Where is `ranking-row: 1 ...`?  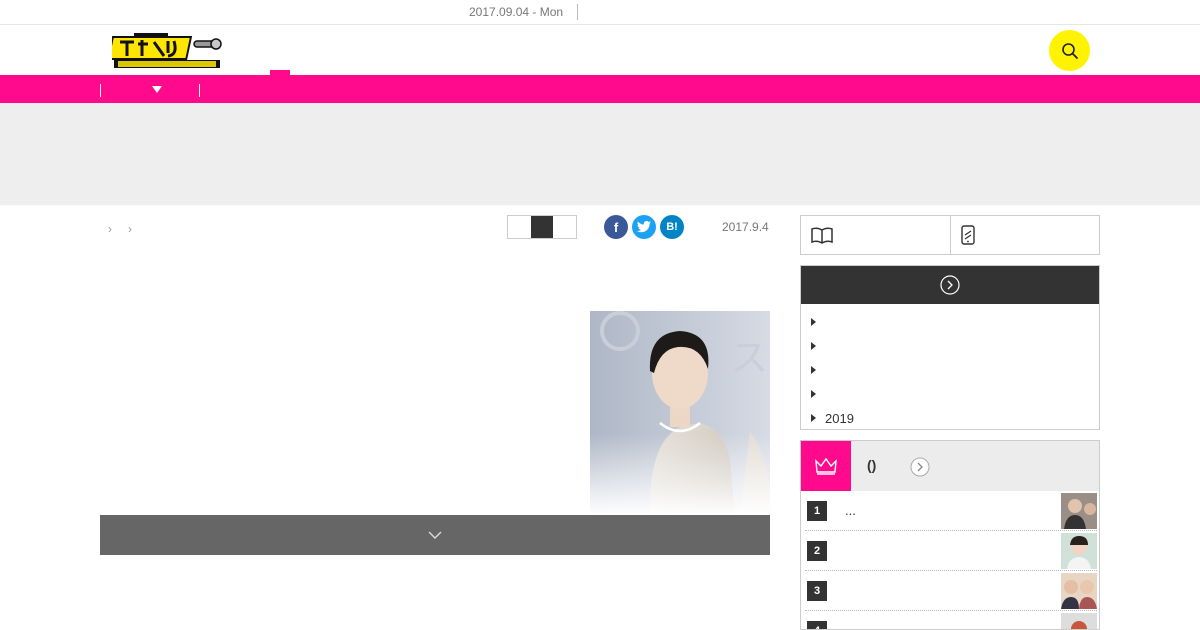
ranking-row: 1 ... is located at coordinates (951, 511).